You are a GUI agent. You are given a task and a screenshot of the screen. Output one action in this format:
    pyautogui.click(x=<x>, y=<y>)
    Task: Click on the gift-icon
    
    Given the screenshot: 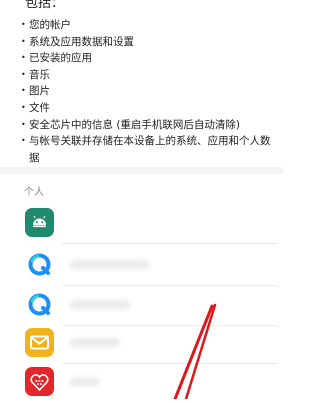 What is the action you would take?
    pyautogui.click(x=39, y=381)
    